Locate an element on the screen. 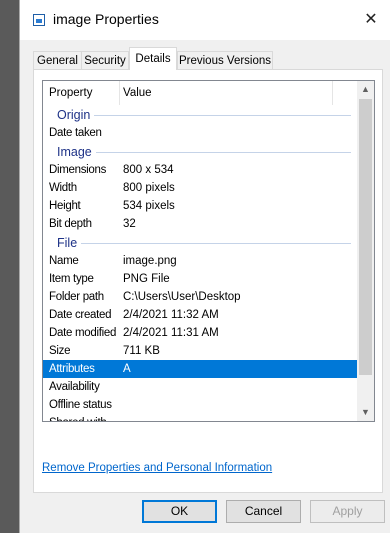  group-label: Origin is located at coordinates (76, 115).